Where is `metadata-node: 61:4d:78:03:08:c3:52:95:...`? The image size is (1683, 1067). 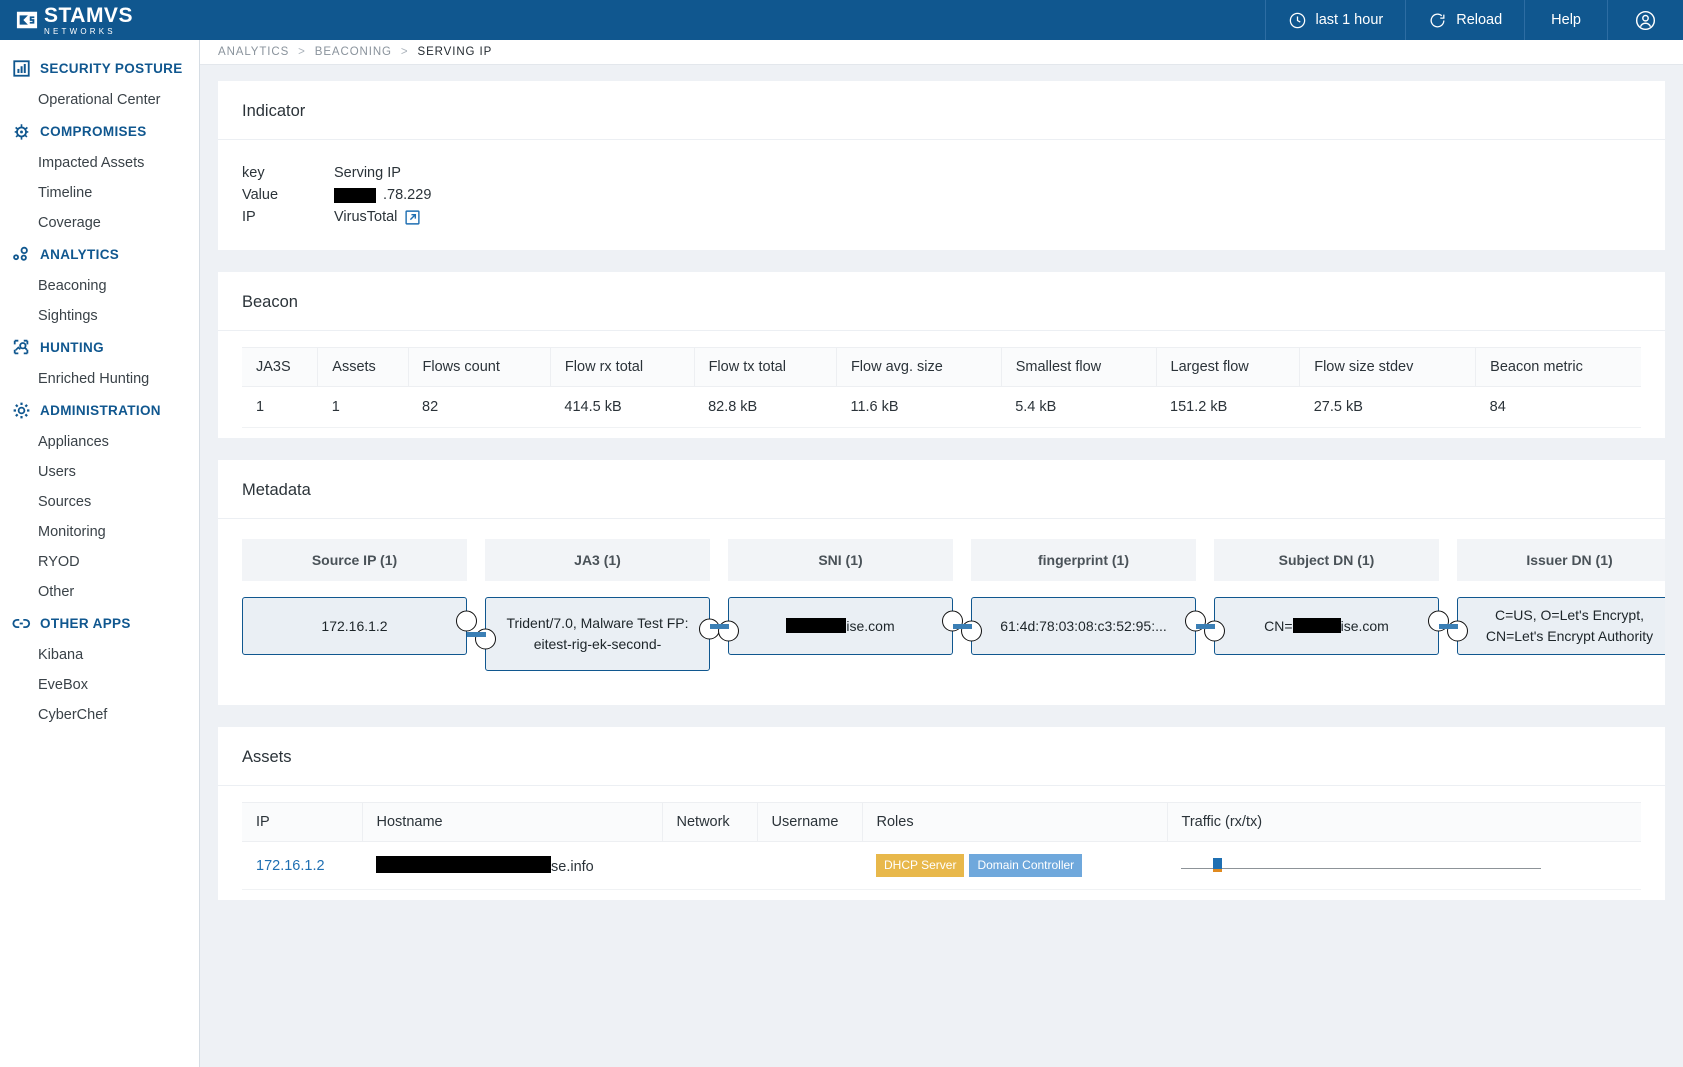 metadata-node: 61:4d:78:03:08:c3:52:95:... is located at coordinates (1079, 626).